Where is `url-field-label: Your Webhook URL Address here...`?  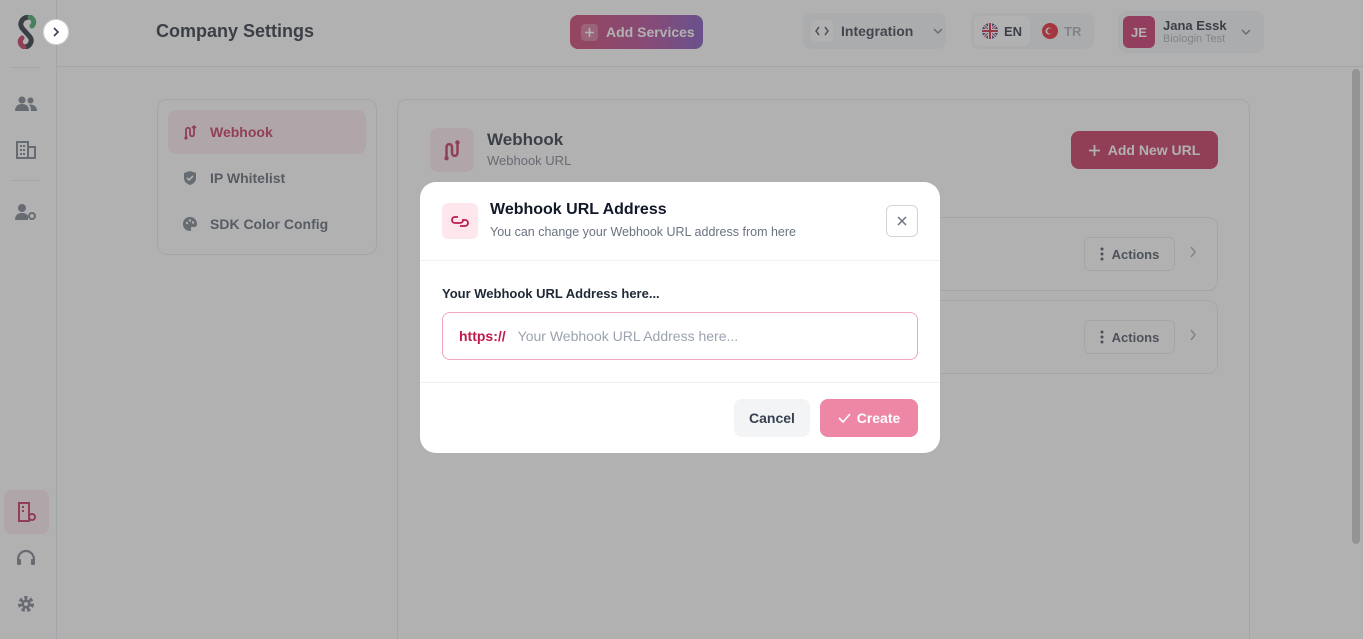 url-field-label: Your Webhook URL Address here... is located at coordinates (551, 293).